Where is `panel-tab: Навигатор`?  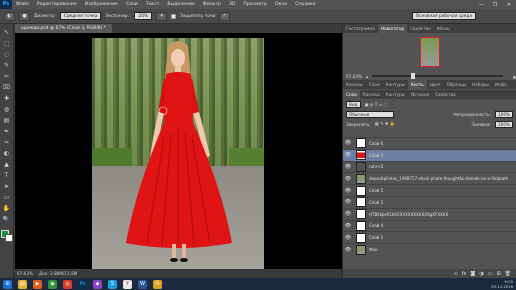
panel-tab: Навигатор is located at coordinates (392, 28).